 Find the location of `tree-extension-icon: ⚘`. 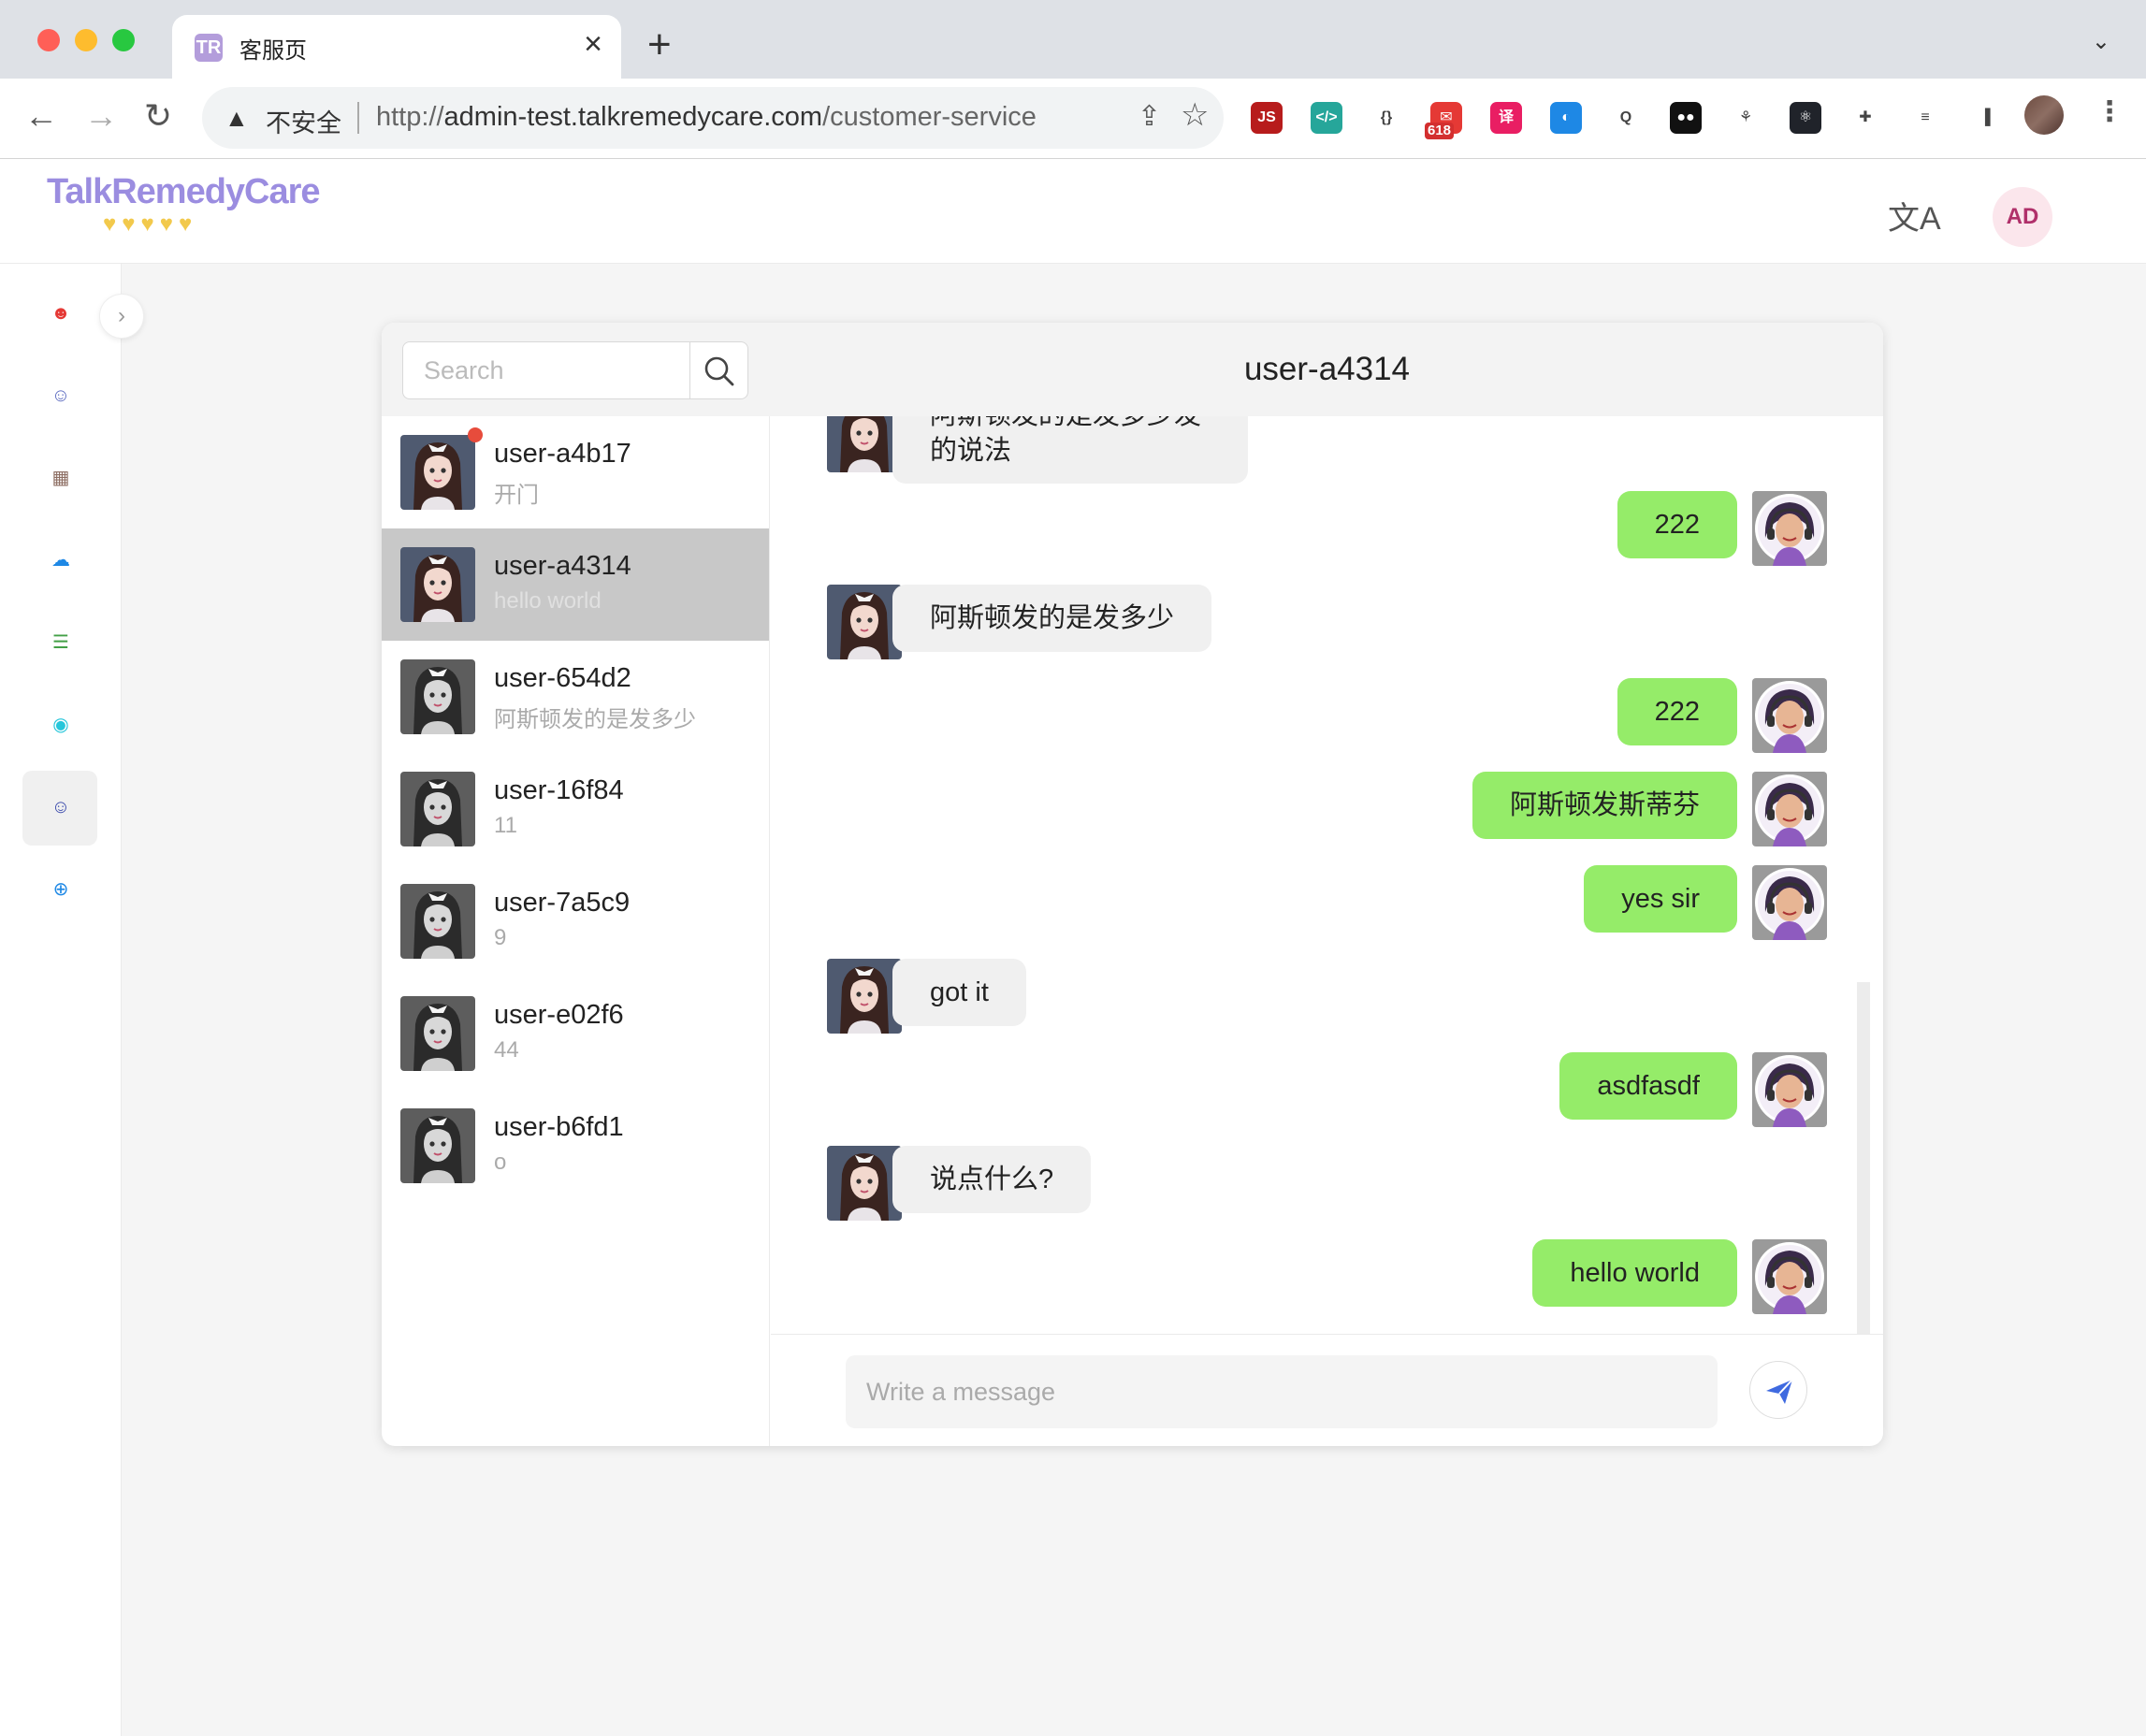

tree-extension-icon: ⚘ is located at coordinates (1746, 118).